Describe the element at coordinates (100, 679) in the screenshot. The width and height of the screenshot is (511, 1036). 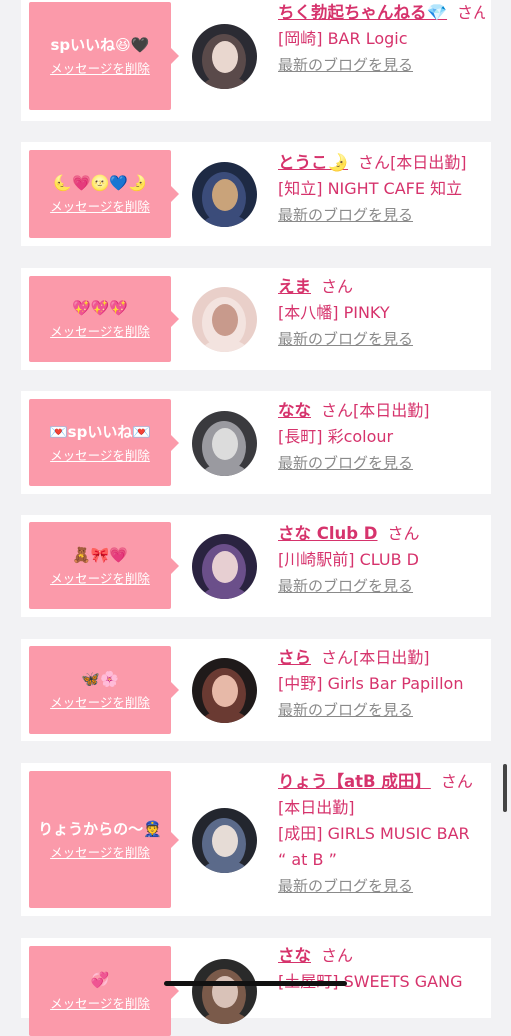
I see `message-text: 🦋🌸` at that location.